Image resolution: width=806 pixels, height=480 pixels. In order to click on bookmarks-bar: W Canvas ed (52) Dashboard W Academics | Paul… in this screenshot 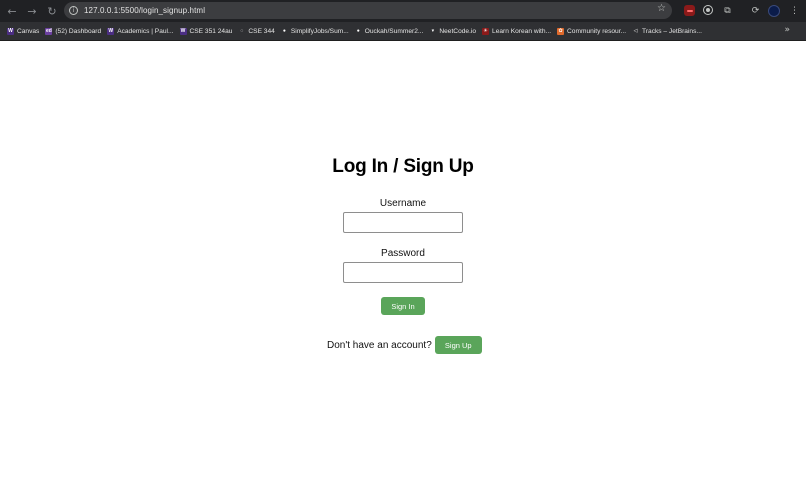, I will do `click(403, 31)`.